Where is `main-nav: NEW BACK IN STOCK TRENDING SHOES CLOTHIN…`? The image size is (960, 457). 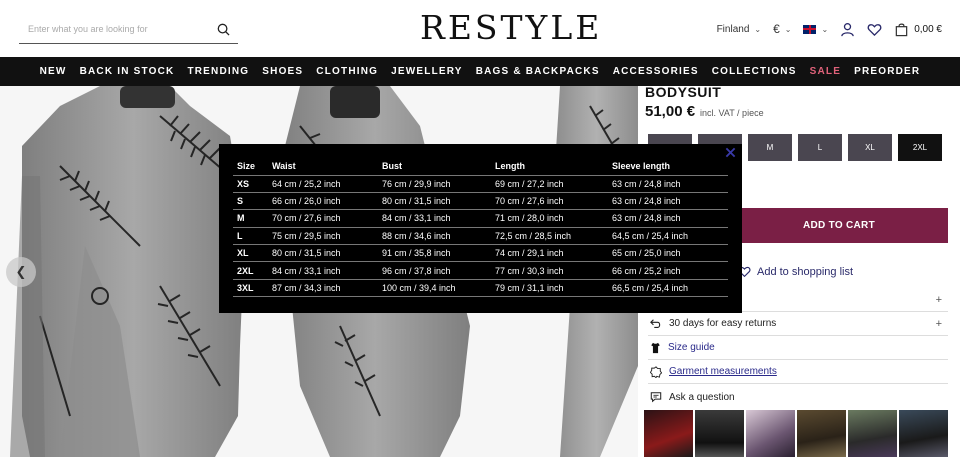
main-nav: NEW BACK IN STOCK TRENDING SHOES CLOTHIN… is located at coordinates (480, 71).